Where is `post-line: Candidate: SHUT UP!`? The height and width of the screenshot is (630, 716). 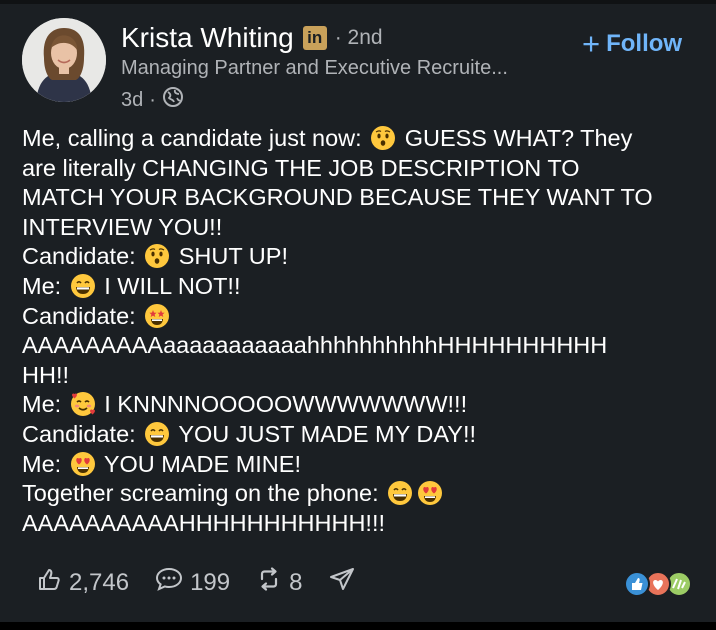
post-line: Candidate: SHUT UP! is located at coordinates (357, 257).